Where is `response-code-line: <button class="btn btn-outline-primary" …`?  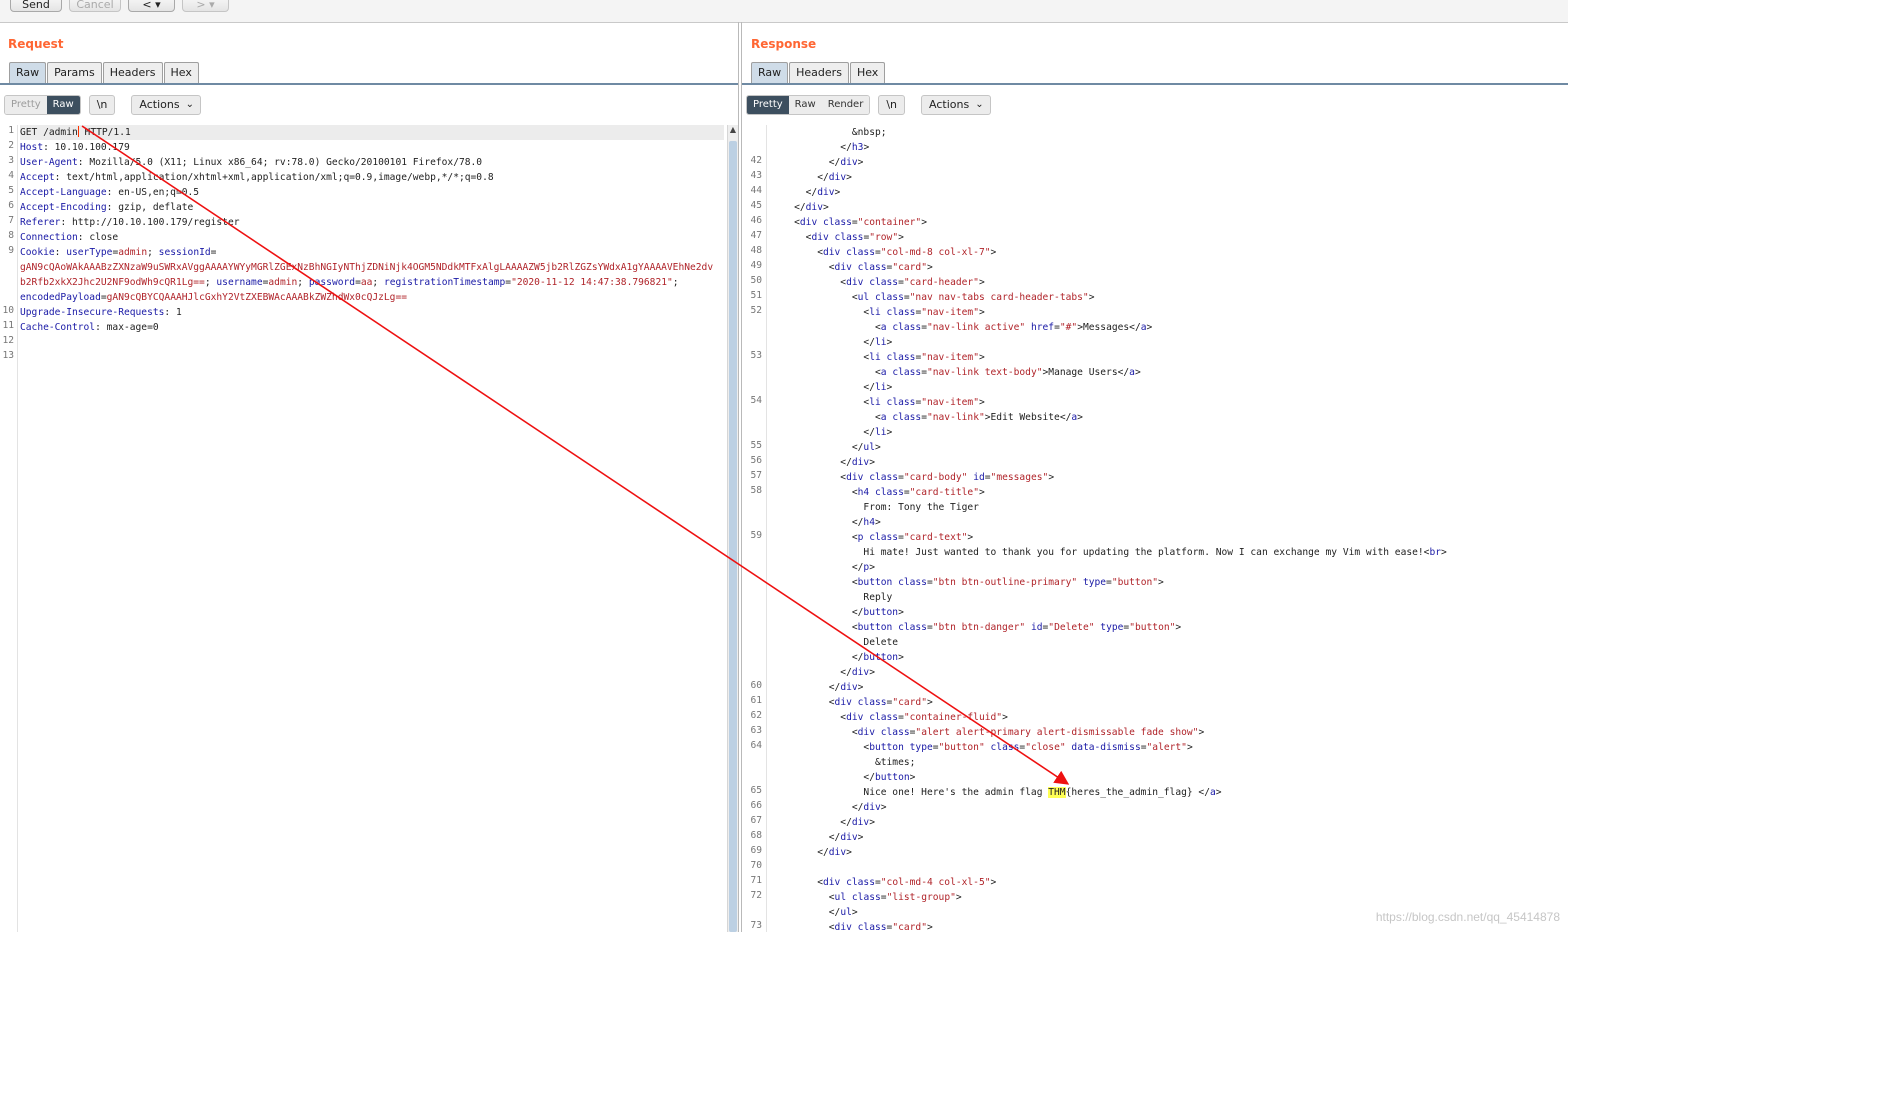 response-code-line: <button class="btn btn-outline-primary" … is located at coordinates (1169, 582).